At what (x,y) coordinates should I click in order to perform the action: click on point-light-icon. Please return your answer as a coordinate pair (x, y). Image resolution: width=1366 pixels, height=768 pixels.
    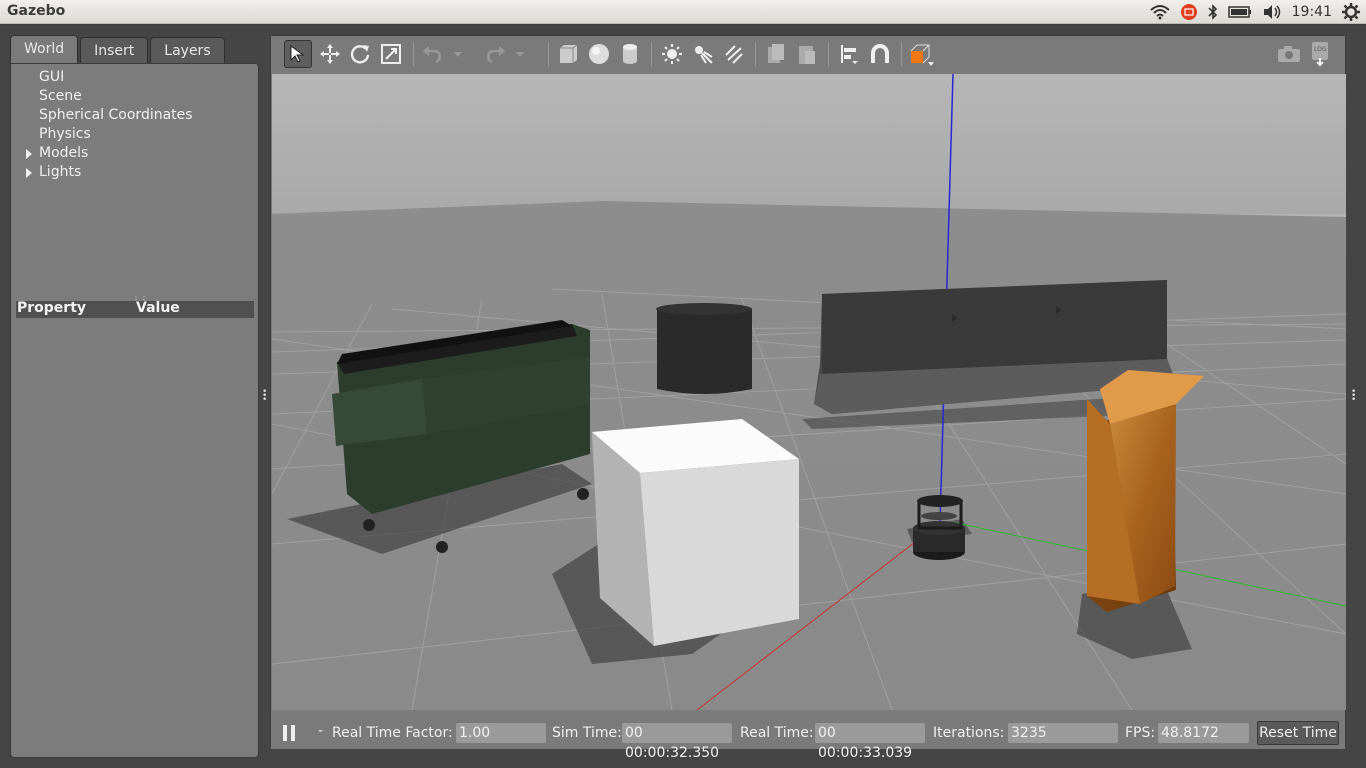
    Looking at the image, I should click on (672, 54).